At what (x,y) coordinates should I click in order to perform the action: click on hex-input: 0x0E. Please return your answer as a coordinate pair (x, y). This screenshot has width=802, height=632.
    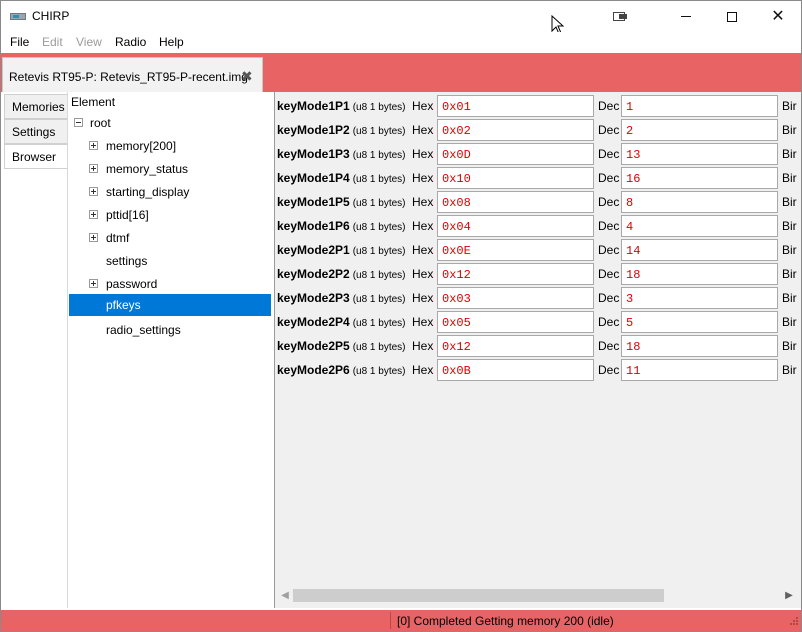
    Looking at the image, I should click on (515, 250).